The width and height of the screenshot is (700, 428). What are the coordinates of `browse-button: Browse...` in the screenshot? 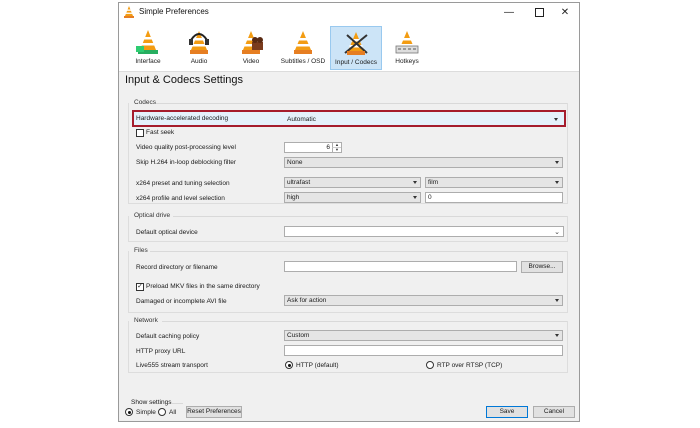 It's located at (542, 267).